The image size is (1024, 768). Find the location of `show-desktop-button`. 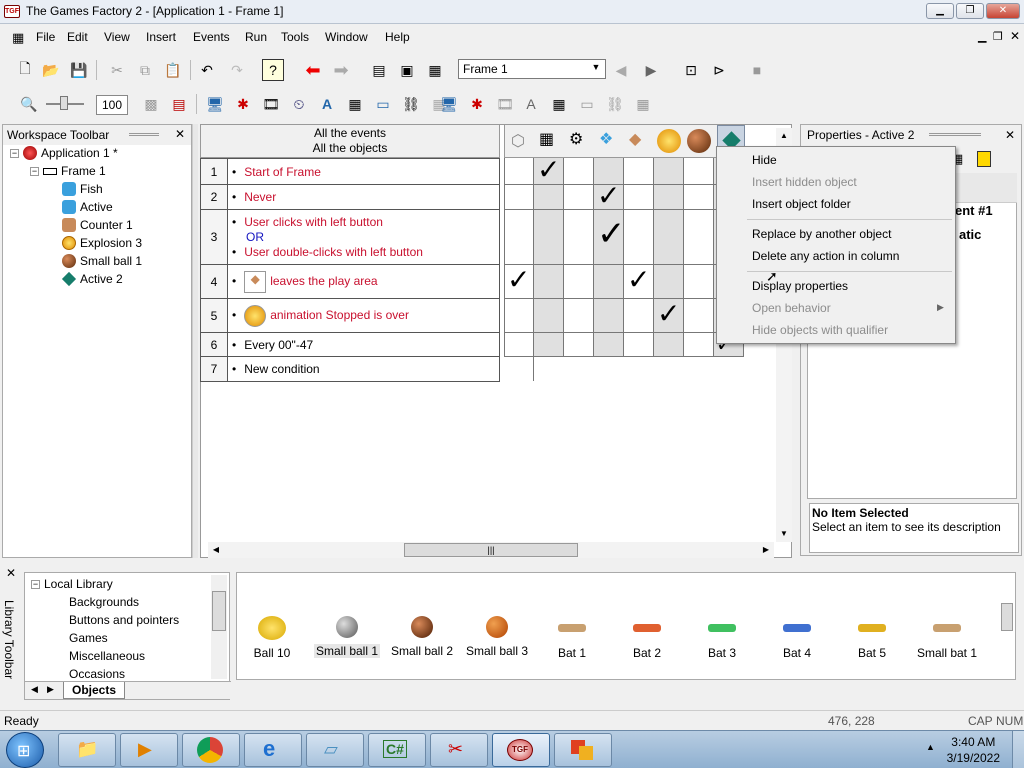

show-desktop-button is located at coordinates (1018, 749).